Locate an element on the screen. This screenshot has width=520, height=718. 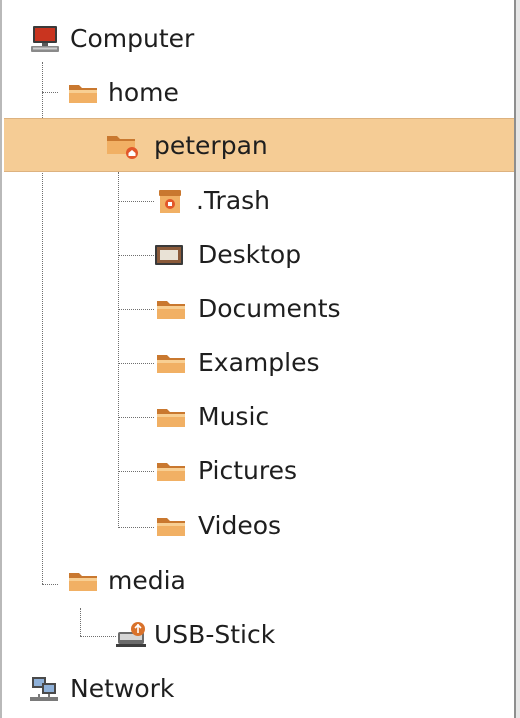
computer-icon is located at coordinates (45, 39).